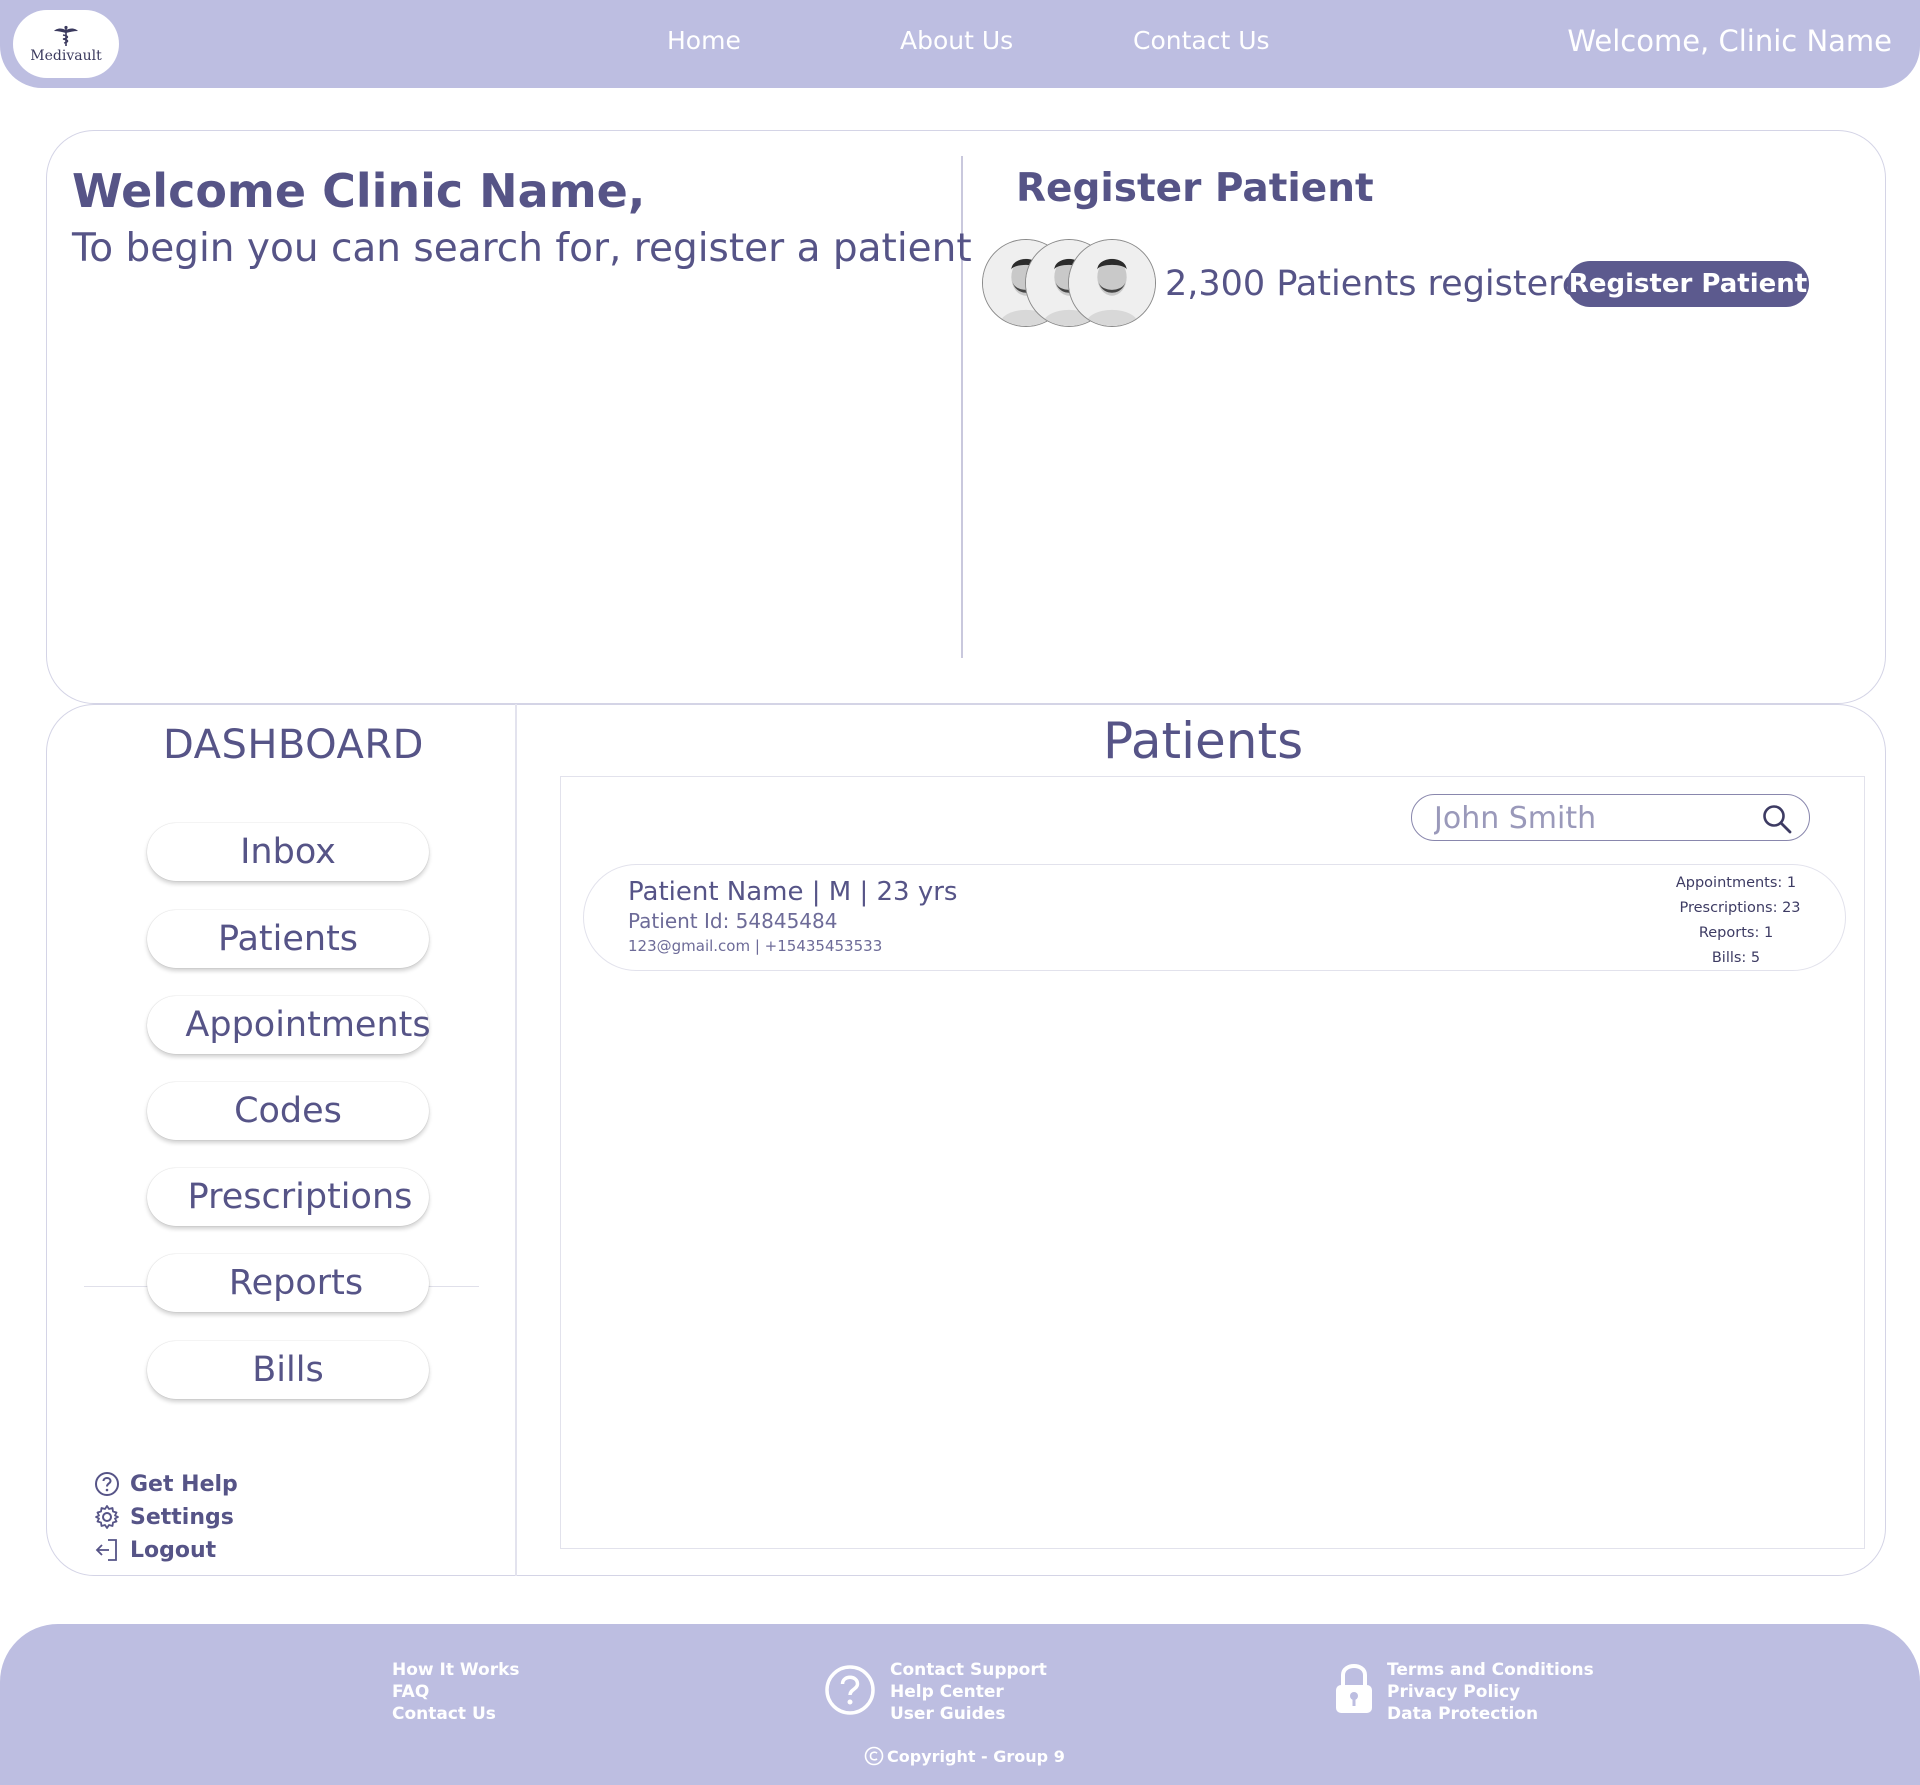 This screenshot has height=1785, width=1920. What do you see at coordinates (1777, 819) in the screenshot?
I see `search-icon` at bounding box center [1777, 819].